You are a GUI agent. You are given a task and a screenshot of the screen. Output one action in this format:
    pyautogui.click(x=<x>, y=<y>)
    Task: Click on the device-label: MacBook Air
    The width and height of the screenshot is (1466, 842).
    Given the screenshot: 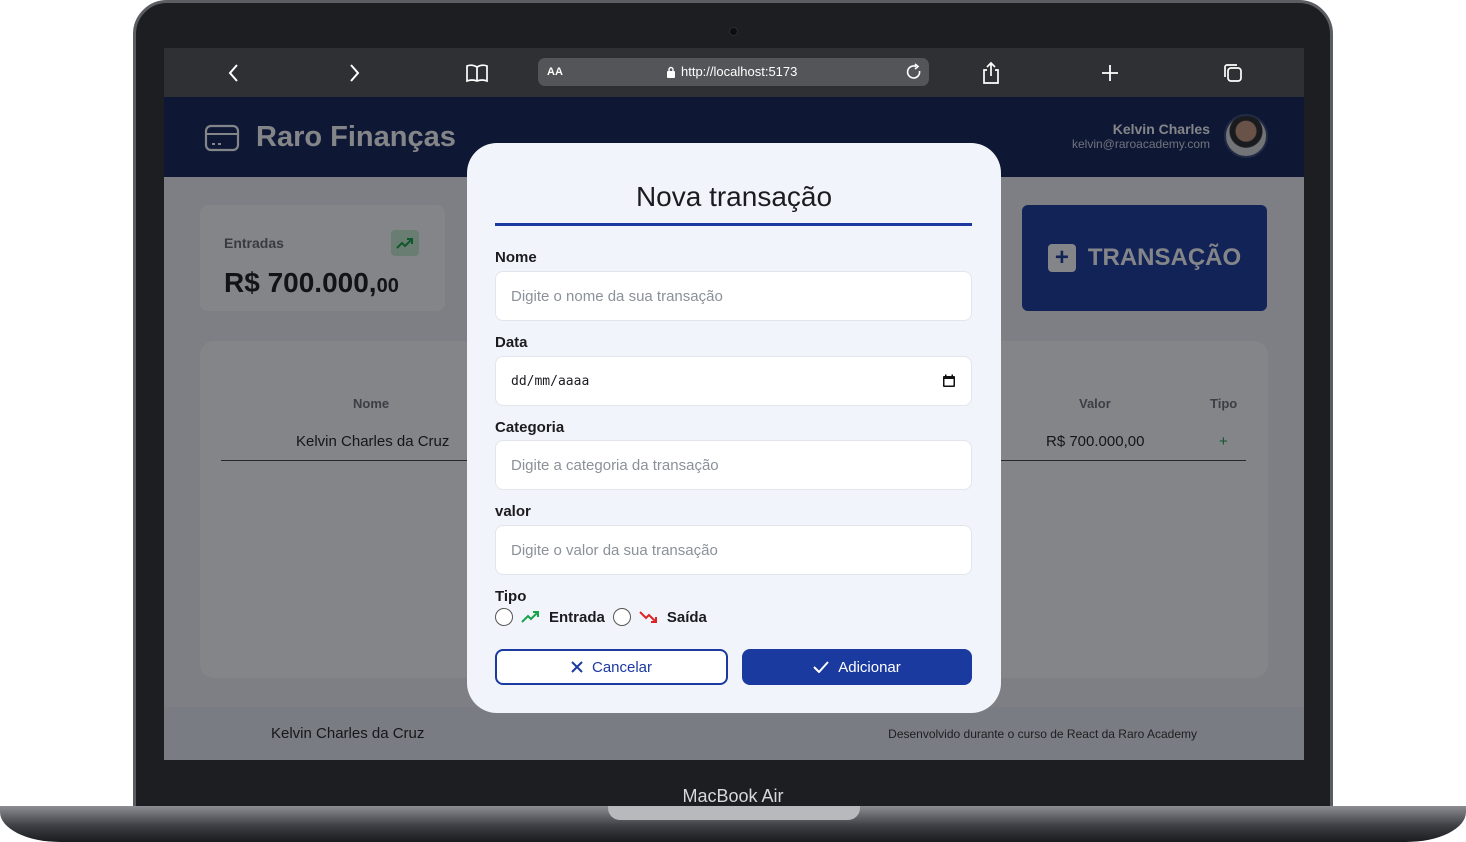 What is the action you would take?
    pyautogui.click(x=733, y=796)
    